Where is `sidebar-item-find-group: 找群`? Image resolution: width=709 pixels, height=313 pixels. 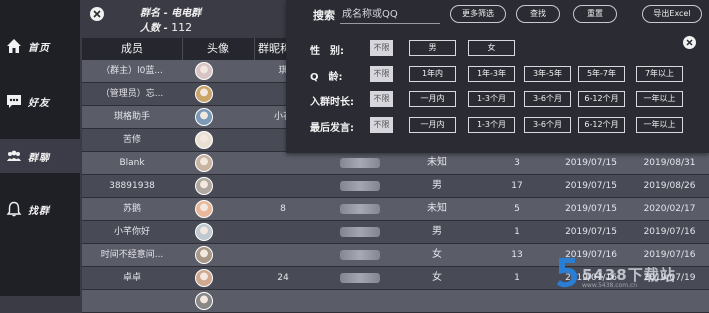
sidebar-item-find-group: 找群 is located at coordinates (40, 209).